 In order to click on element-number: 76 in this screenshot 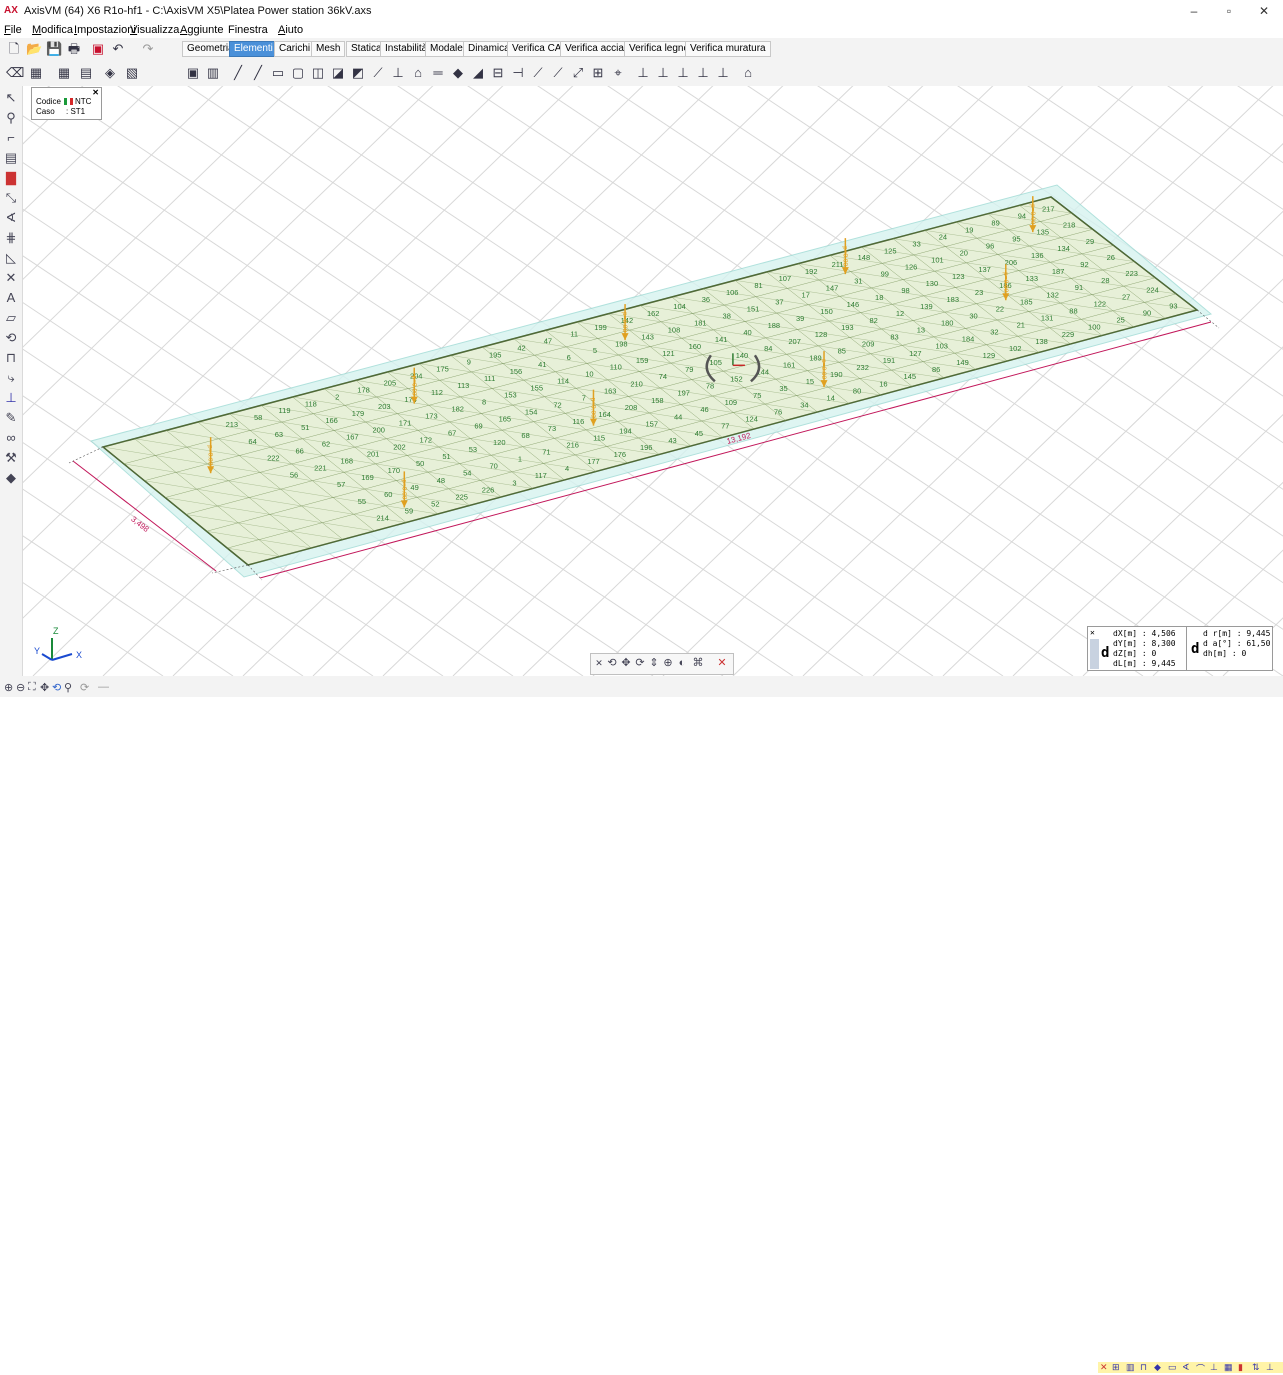, I will do `click(778, 412)`.